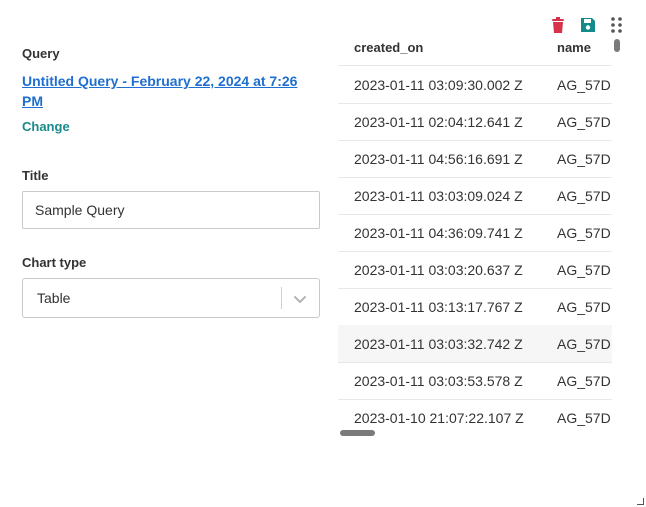 This screenshot has height=507, width=646. I want to click on select-divider, so click(281, 298).